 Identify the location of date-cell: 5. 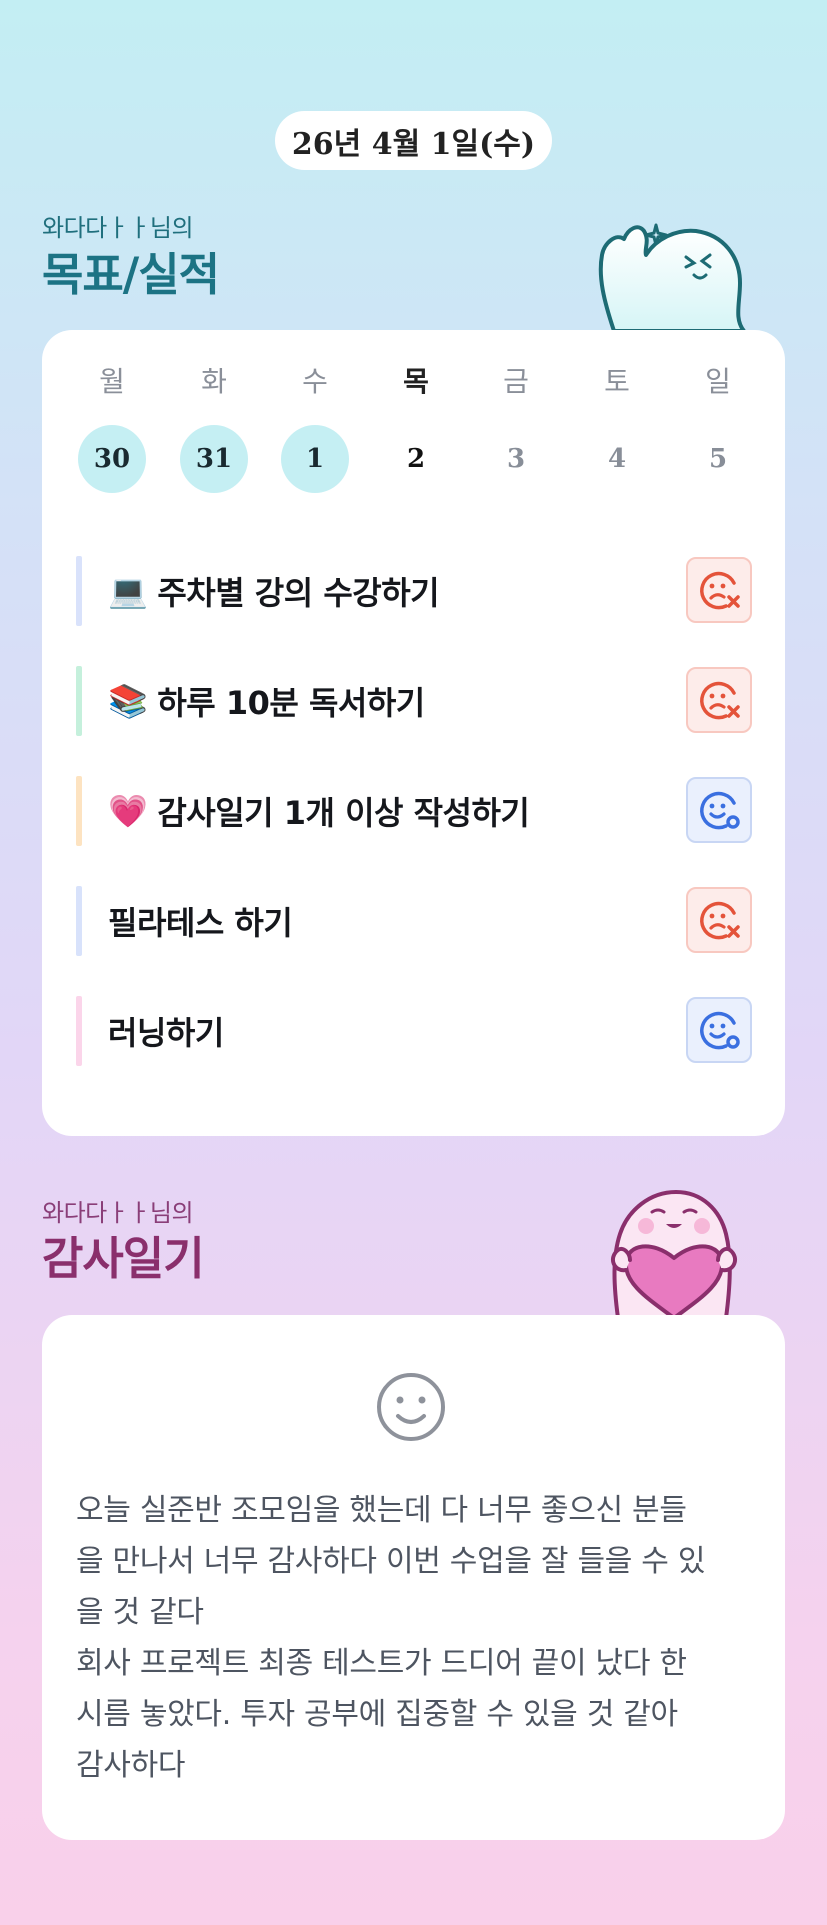
(718, 459).